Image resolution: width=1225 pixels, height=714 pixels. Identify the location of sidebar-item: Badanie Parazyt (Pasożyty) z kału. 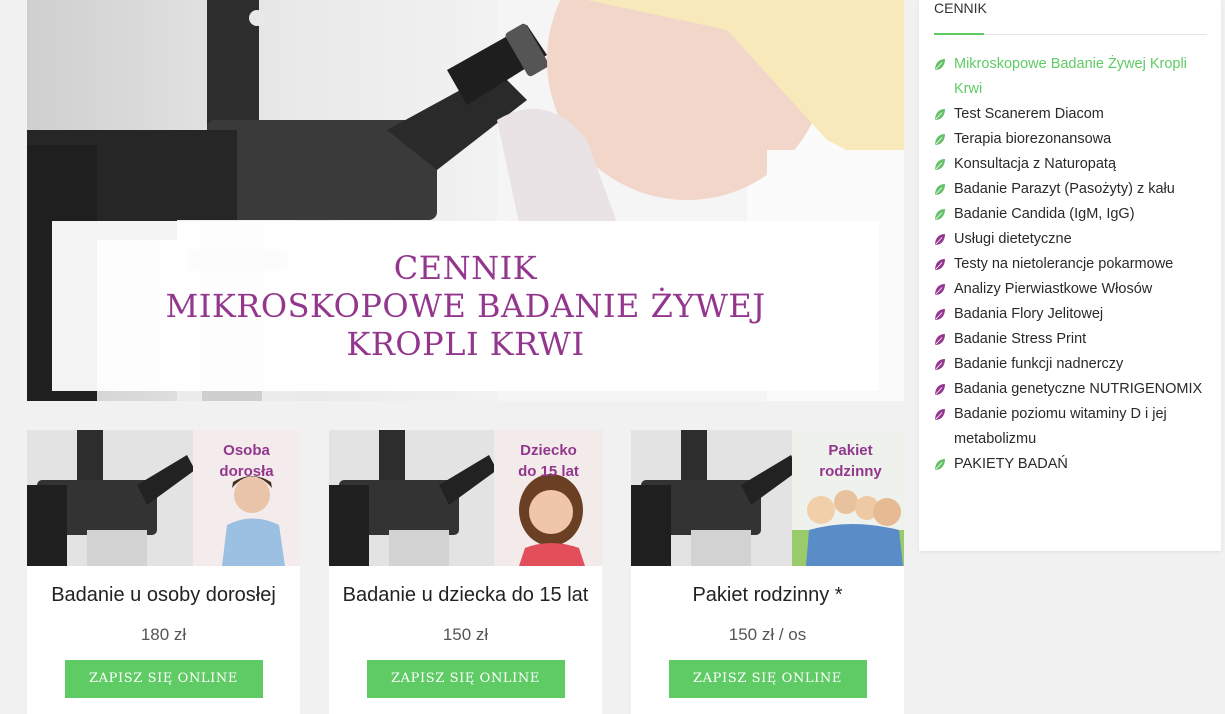
(1070, 189).